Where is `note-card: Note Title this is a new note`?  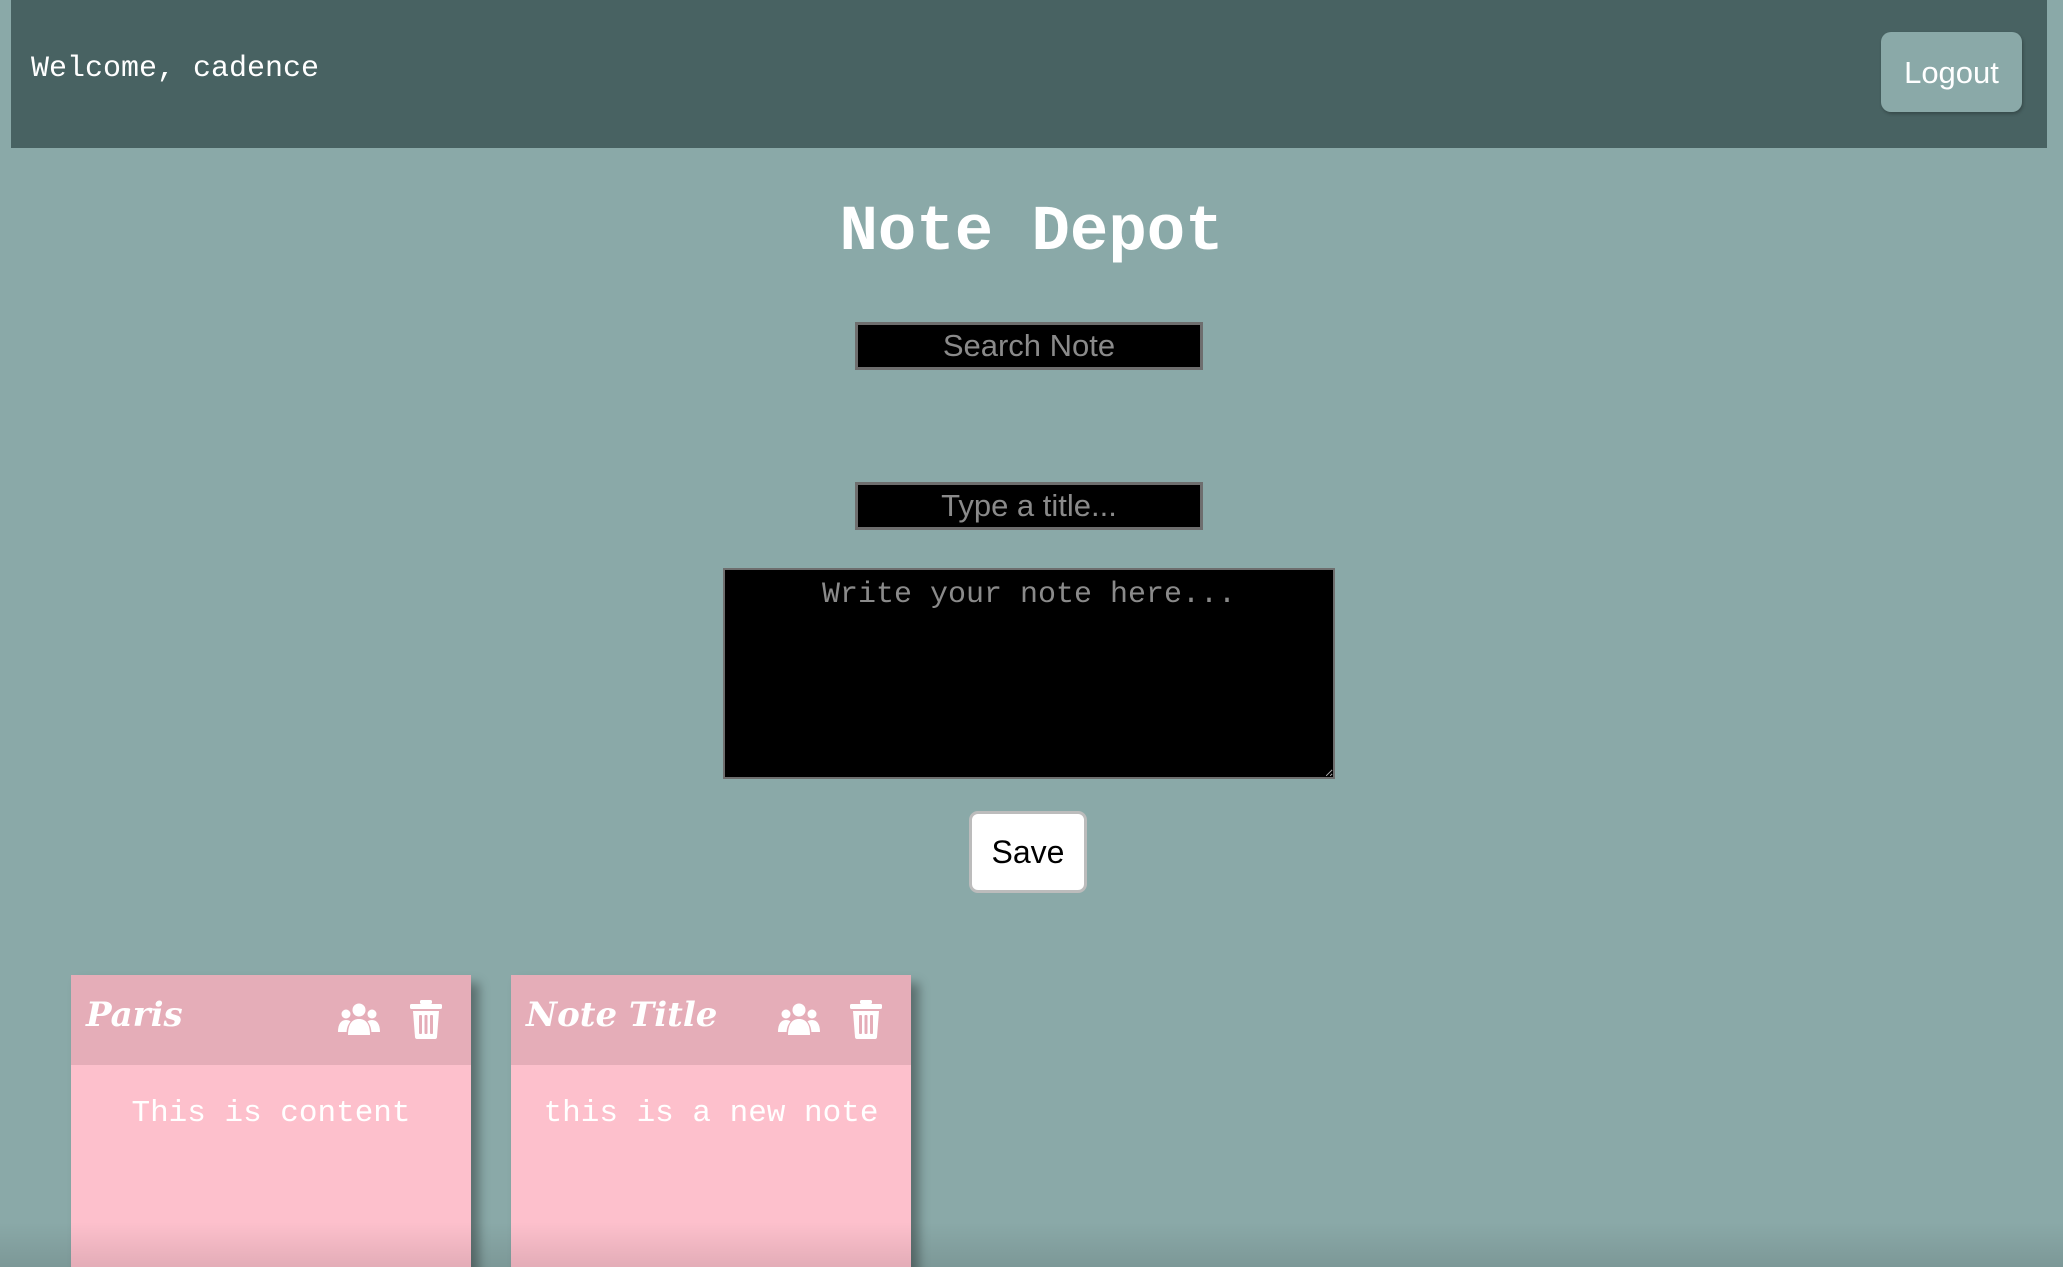 note-card: Note Title this is a new note is located at coordinates (711, 1121).